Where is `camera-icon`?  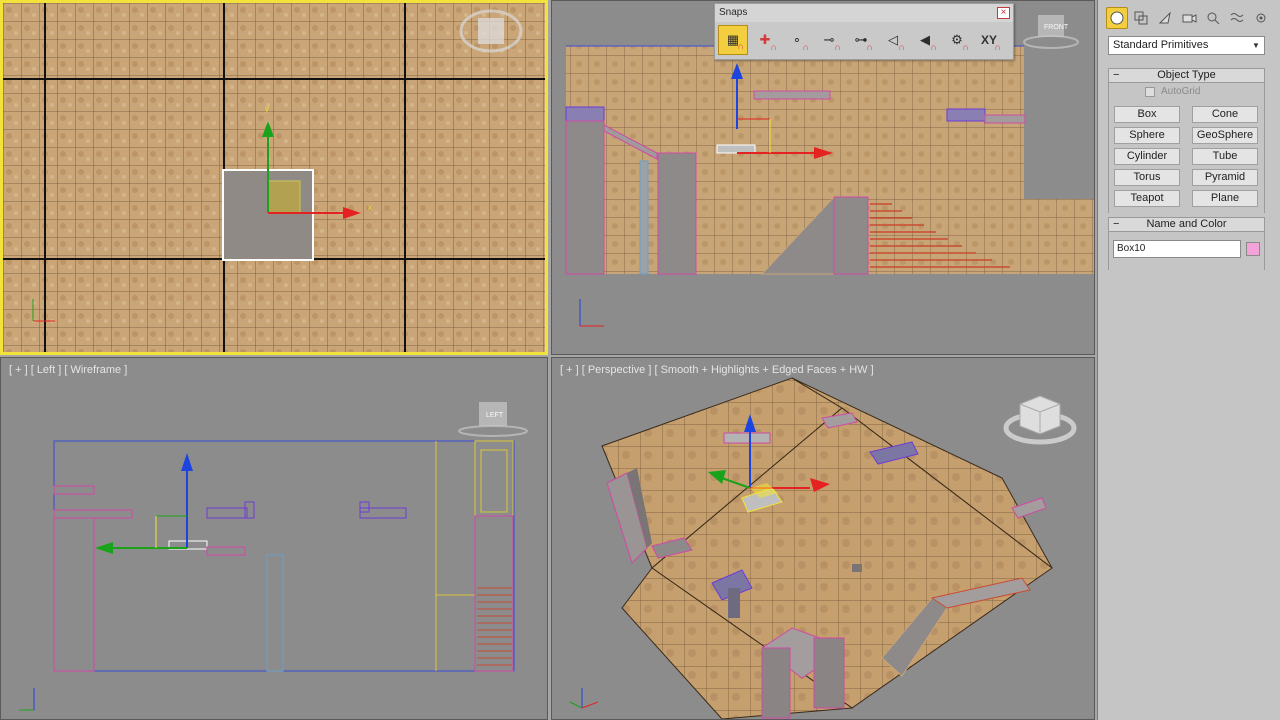 camera-icon is located at coordinates (1189, 18).